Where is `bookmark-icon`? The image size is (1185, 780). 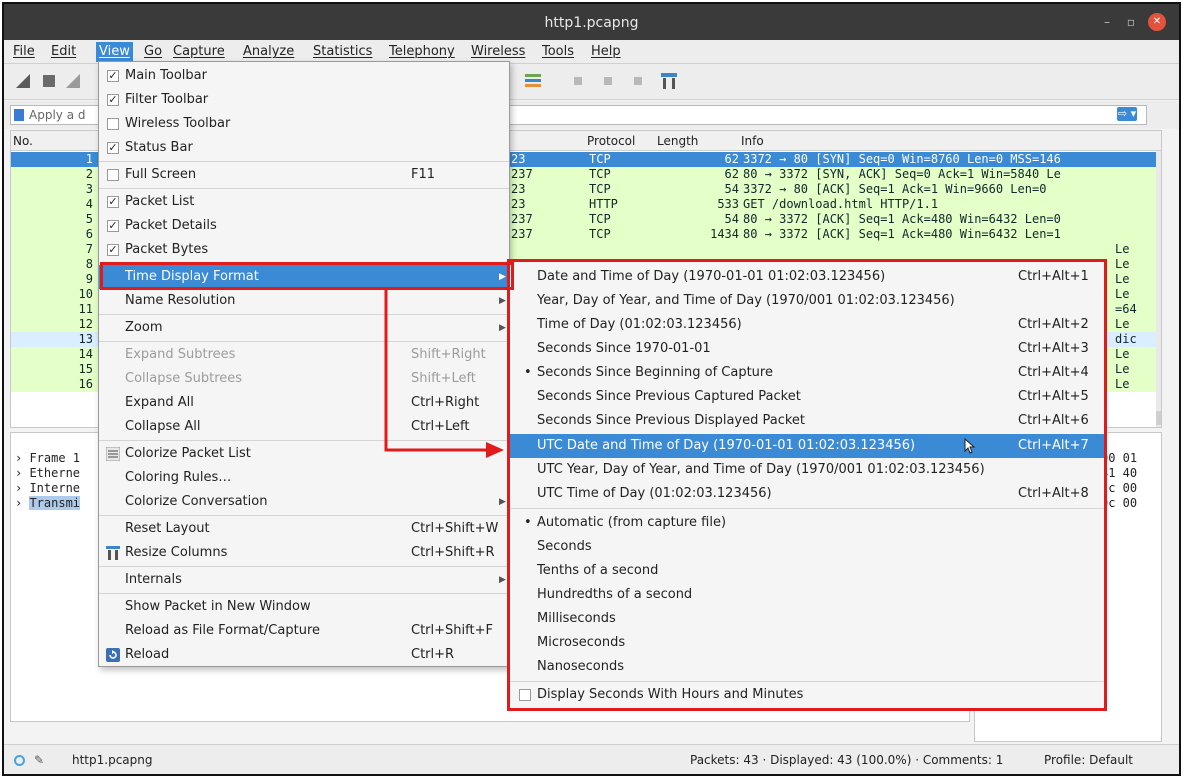
bookmark-icon is located at coordinates (19, 115).